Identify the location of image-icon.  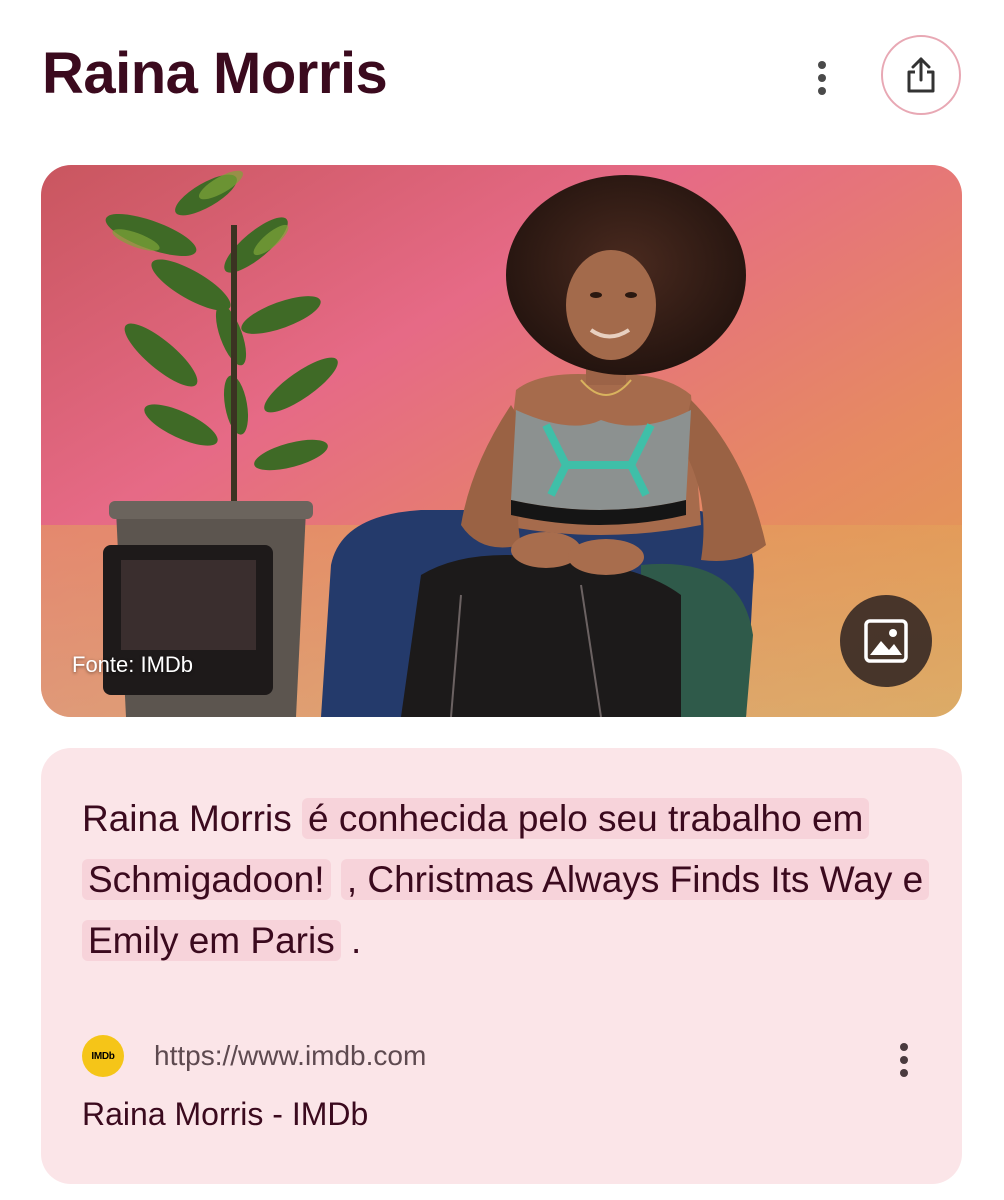
(886, 641).